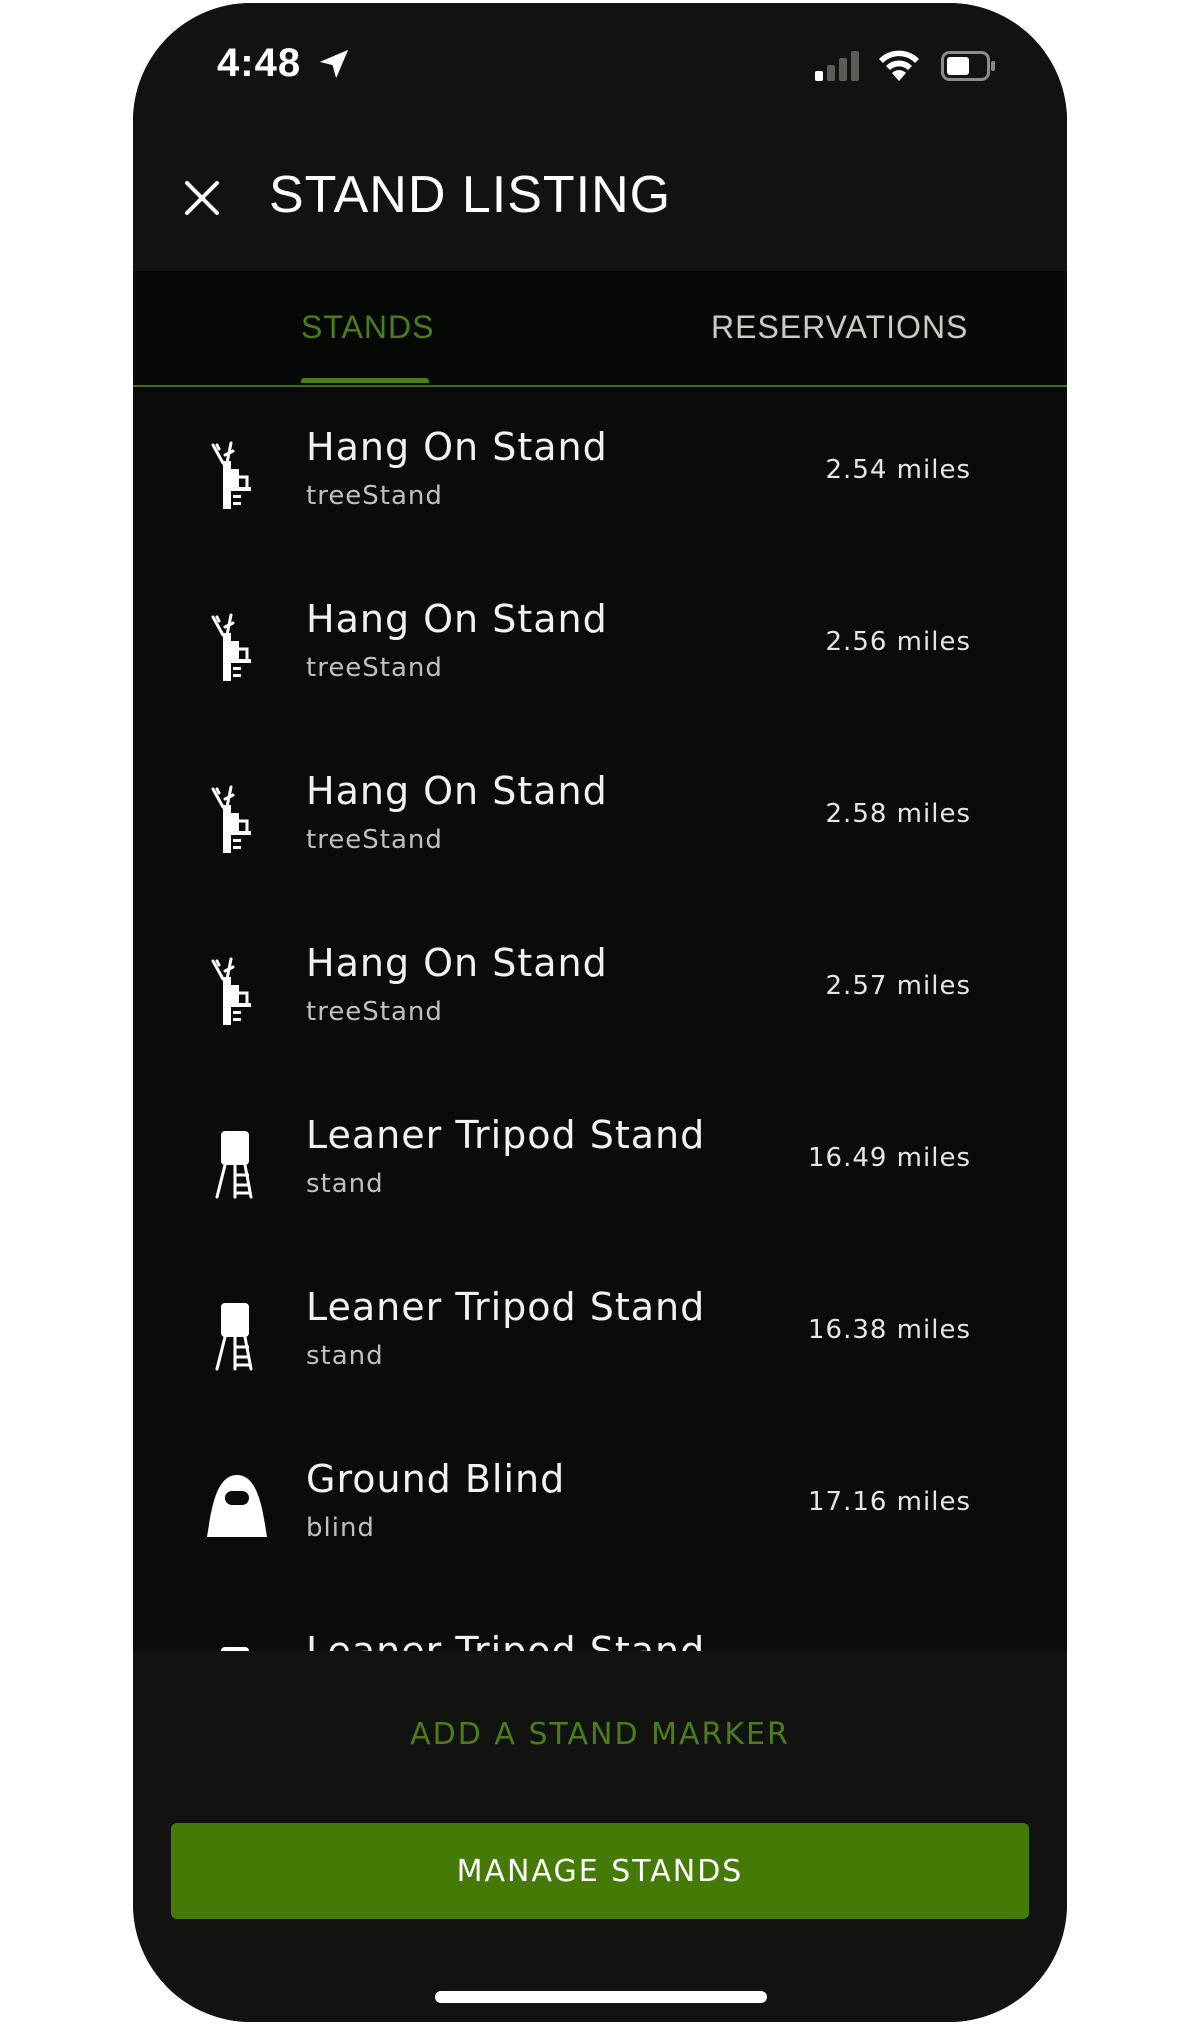  I want to click on stand-list-item: Hang On Stand treeStand 2.54 miles, so click(600, 473).